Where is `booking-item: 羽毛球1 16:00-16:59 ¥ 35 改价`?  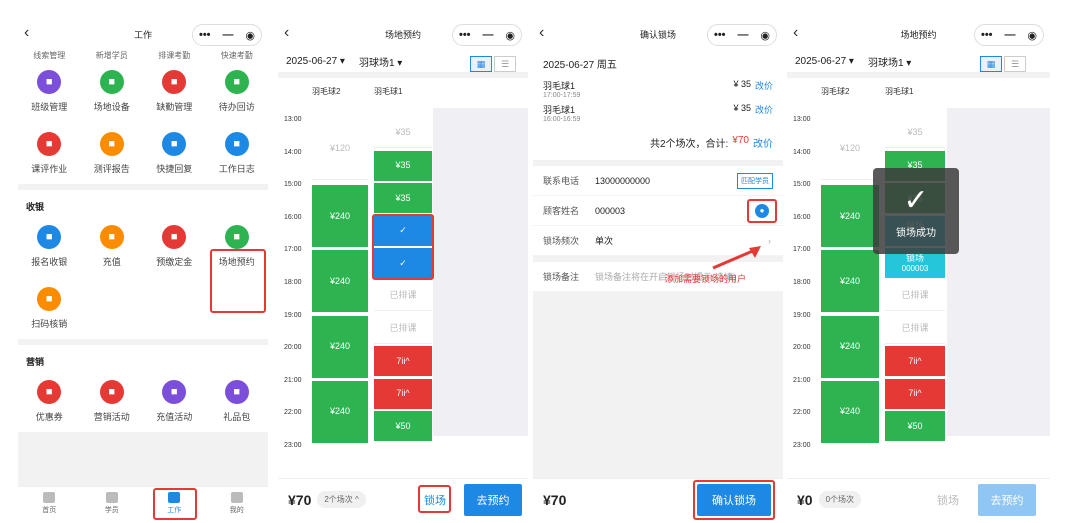
booking-item: 羽毛球1 16:00-16:59 ¥ 35 改价 is located at coordinates (658, 113).